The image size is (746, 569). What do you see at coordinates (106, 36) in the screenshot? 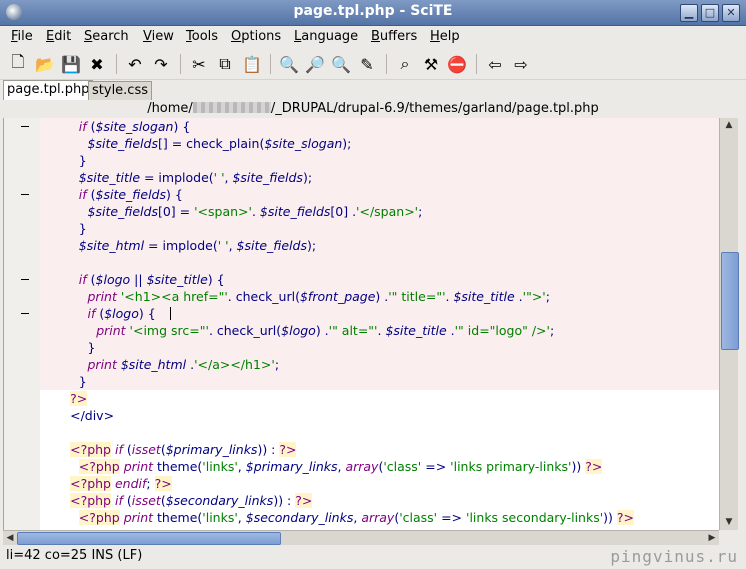
I see `menu-item-search: Search` at bounding box center [106, 36].